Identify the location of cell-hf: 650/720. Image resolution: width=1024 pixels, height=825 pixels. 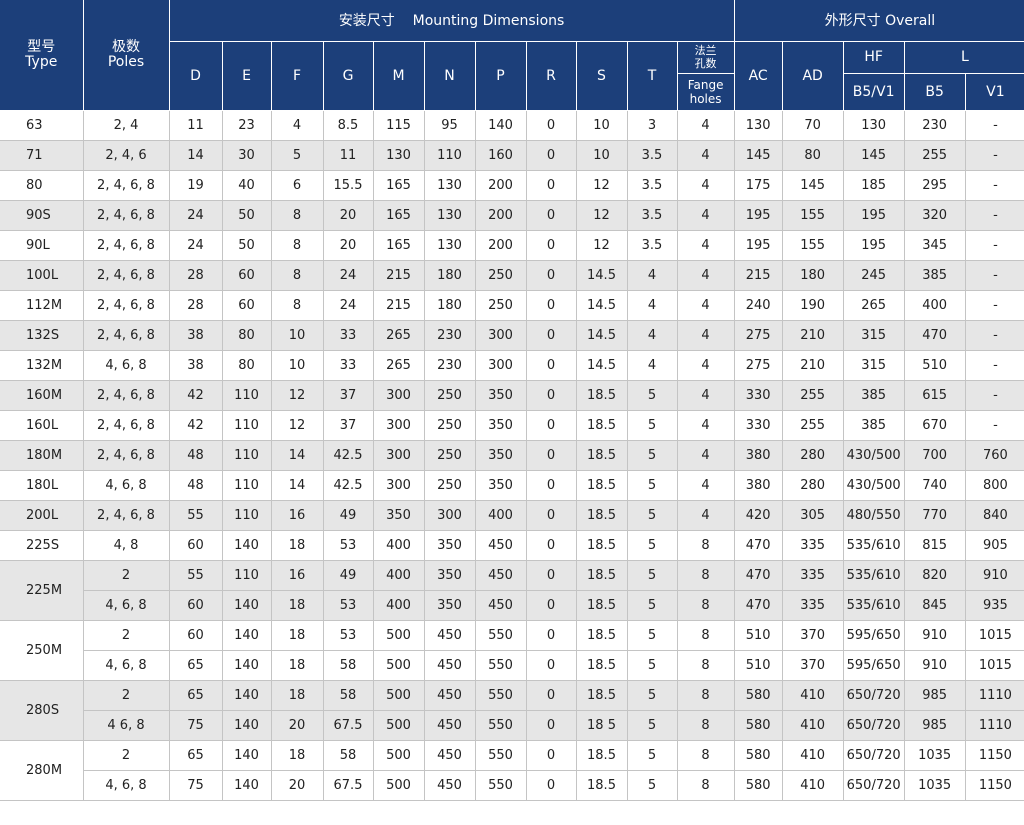
(874, 755).